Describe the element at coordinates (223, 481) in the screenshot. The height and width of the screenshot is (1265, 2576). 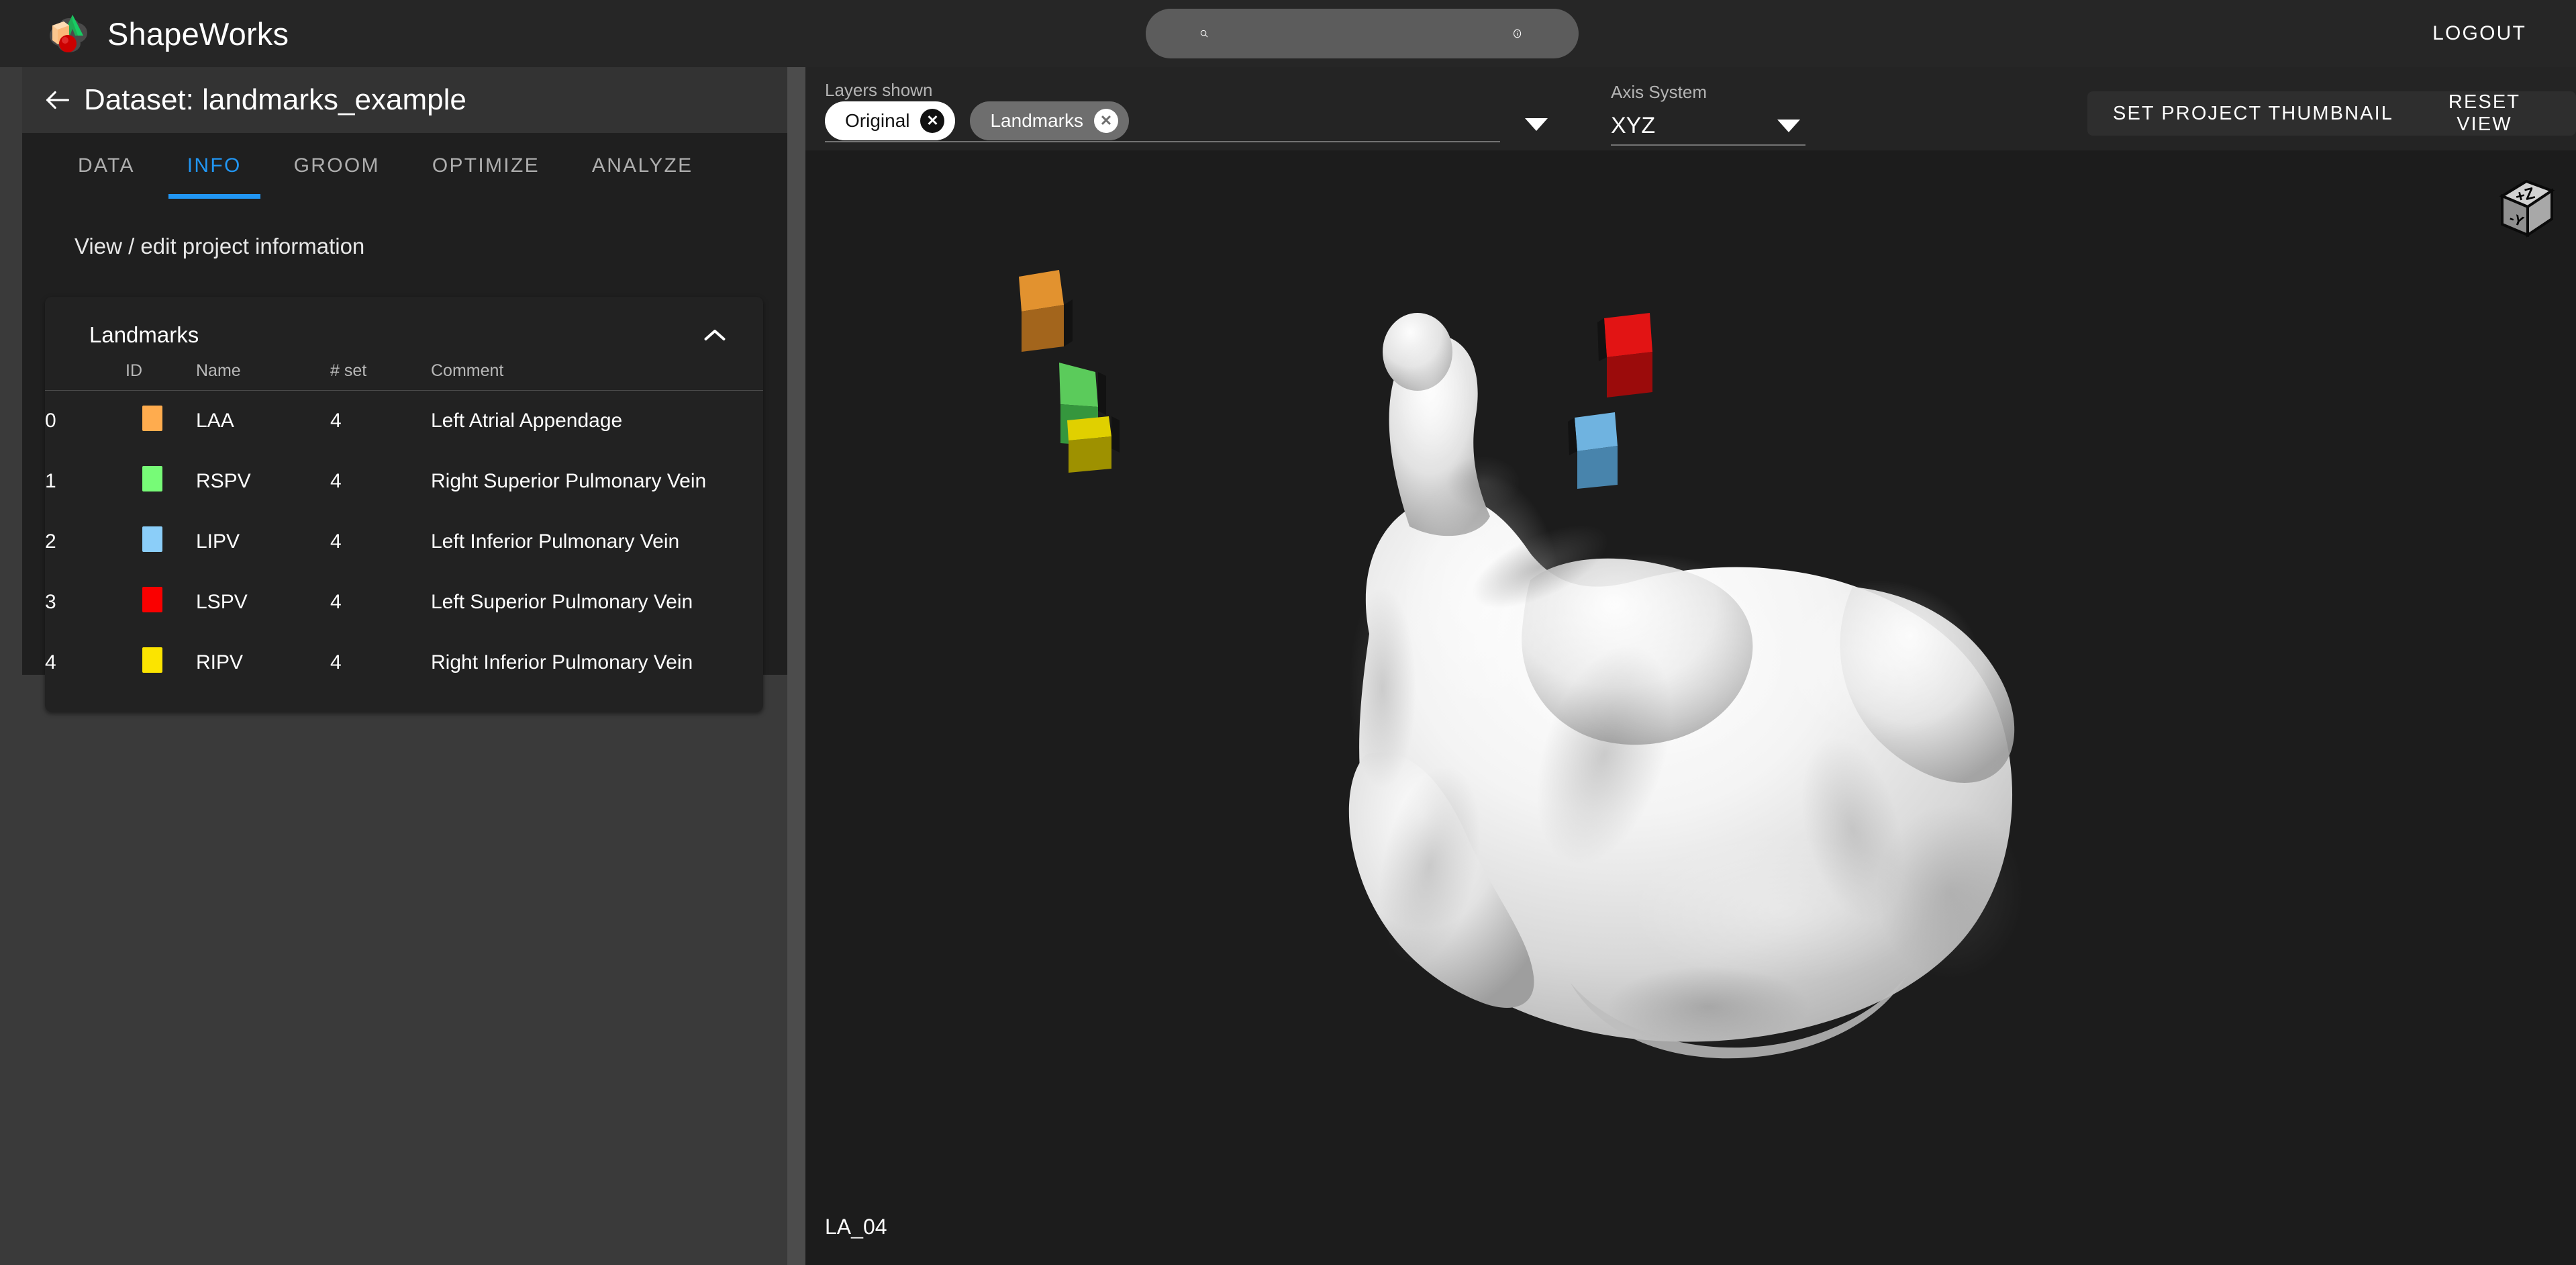
I see `cell-name: RSPV` at that location.